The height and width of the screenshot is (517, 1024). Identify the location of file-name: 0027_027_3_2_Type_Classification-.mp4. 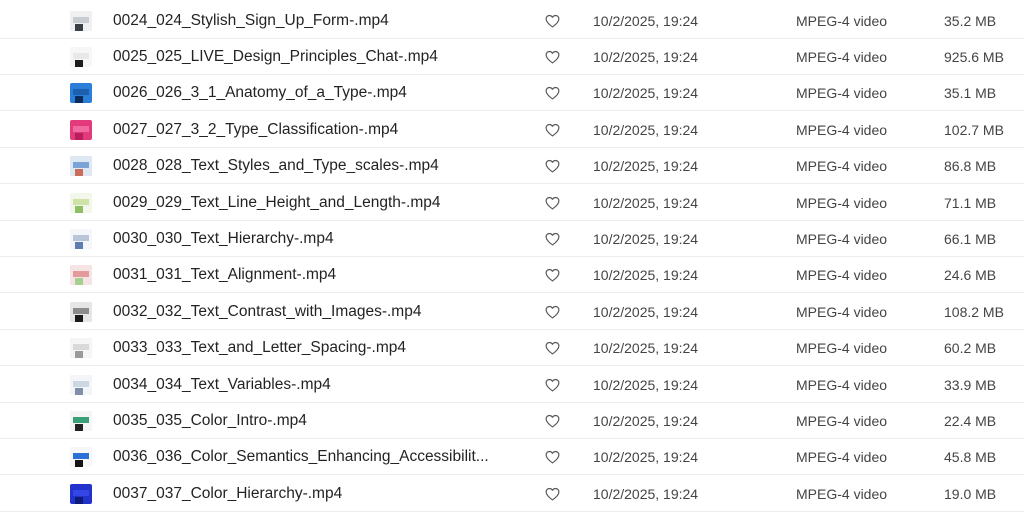
(318, 130).